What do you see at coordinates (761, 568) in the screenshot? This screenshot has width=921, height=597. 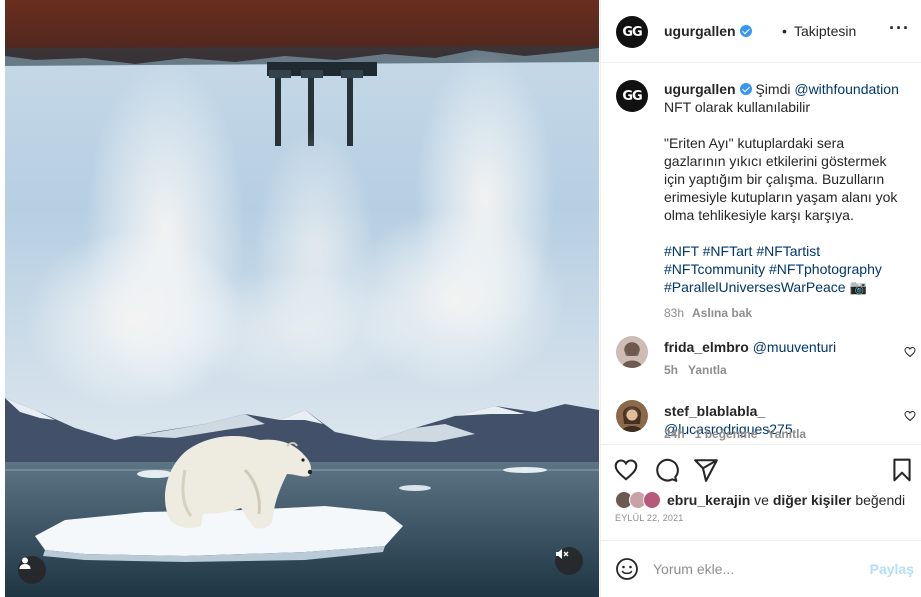 I see `add-comment-bar: Yorum ekle... Paylaş` at bounding box center [761, 568].